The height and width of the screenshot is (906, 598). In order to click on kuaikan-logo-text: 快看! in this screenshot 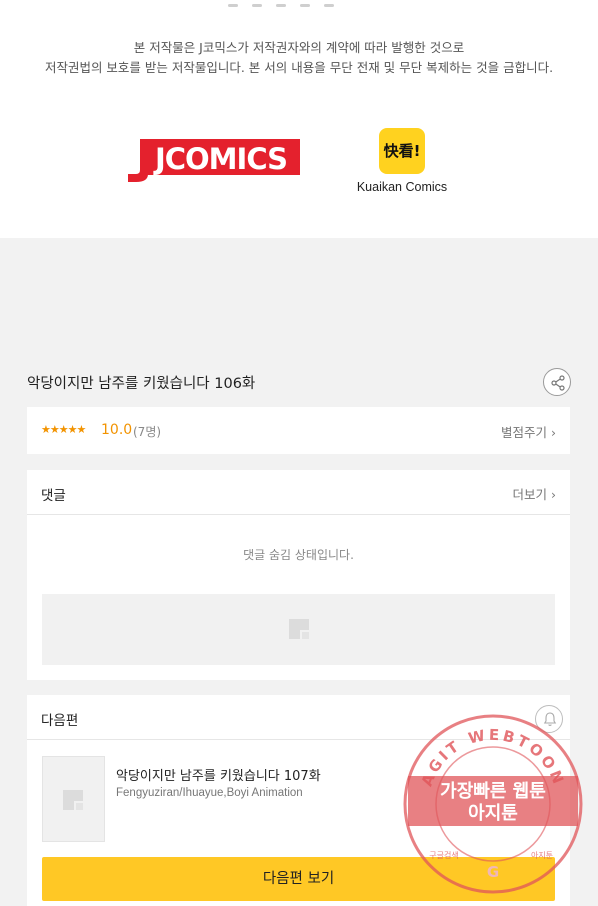, I will do `click(402, 151)`.